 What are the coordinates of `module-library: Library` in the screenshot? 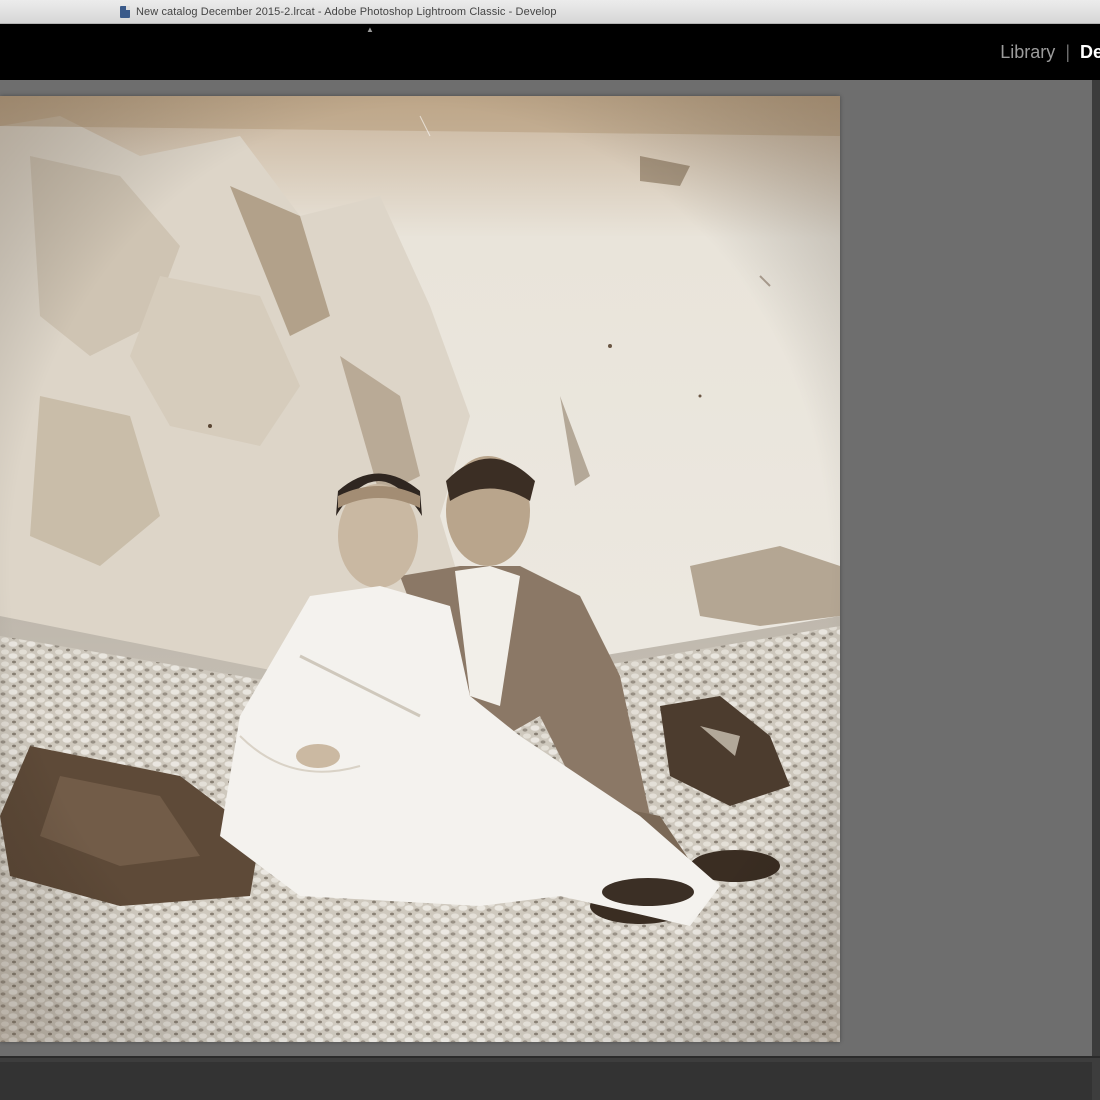 It's located at (1027, 52).